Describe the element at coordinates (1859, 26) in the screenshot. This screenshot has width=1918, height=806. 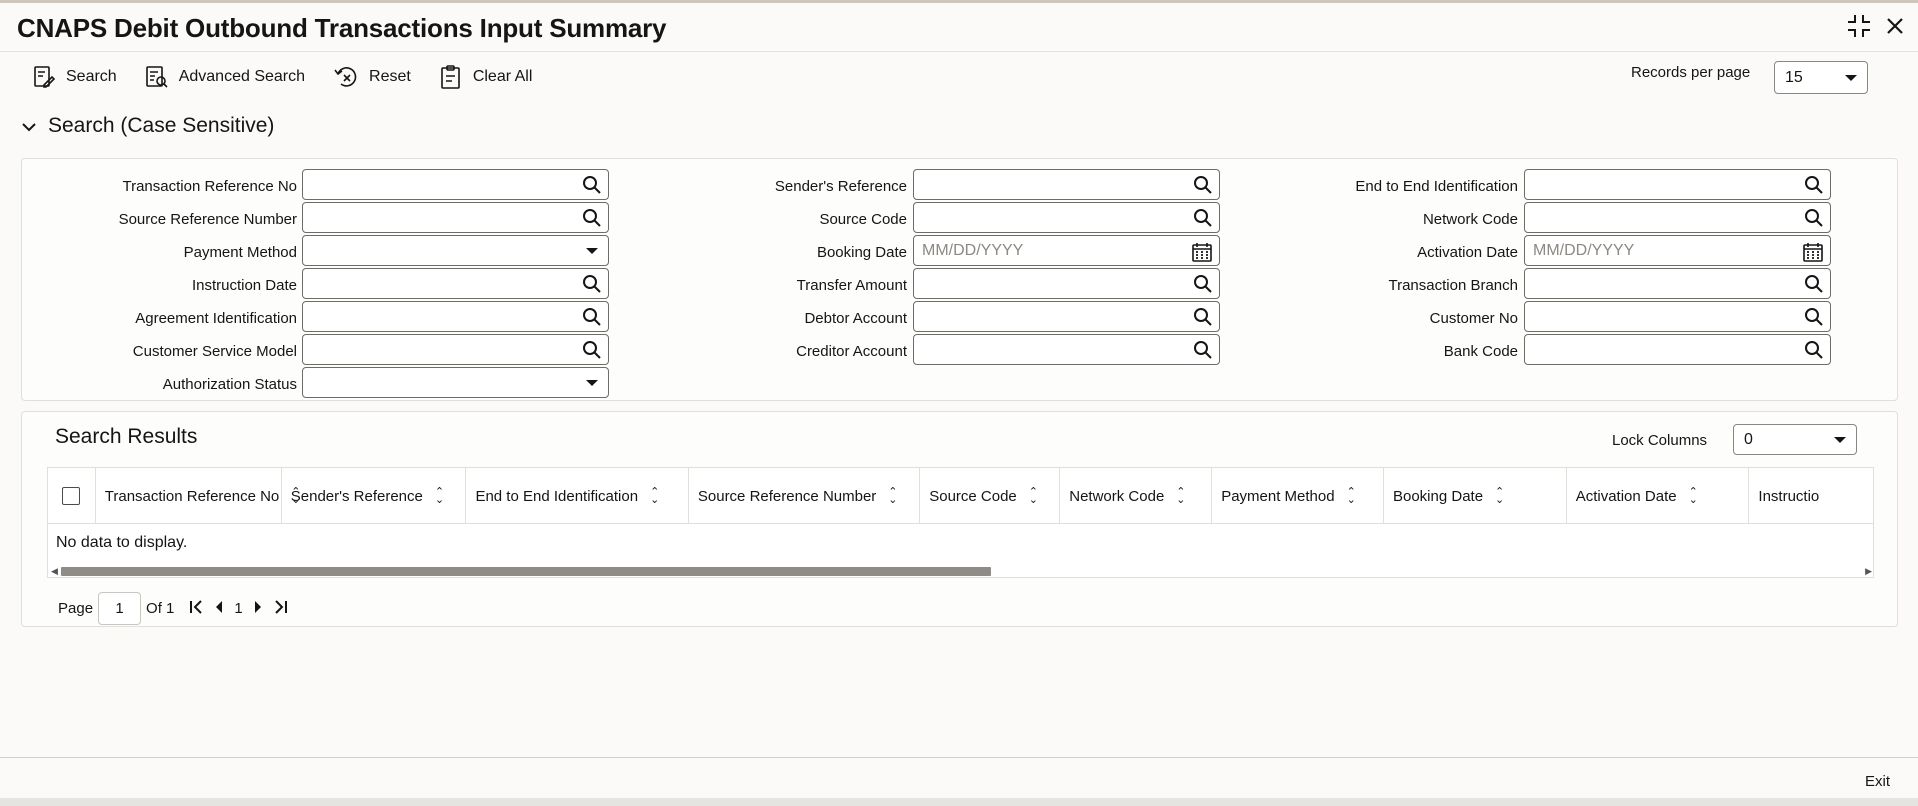
I see `collapse-icon` at that location.